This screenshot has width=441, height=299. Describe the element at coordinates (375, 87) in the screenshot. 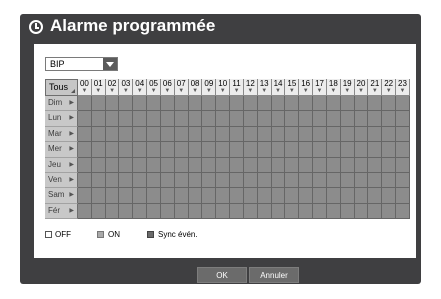

I see `hour-header: 21 ▼` at that location.